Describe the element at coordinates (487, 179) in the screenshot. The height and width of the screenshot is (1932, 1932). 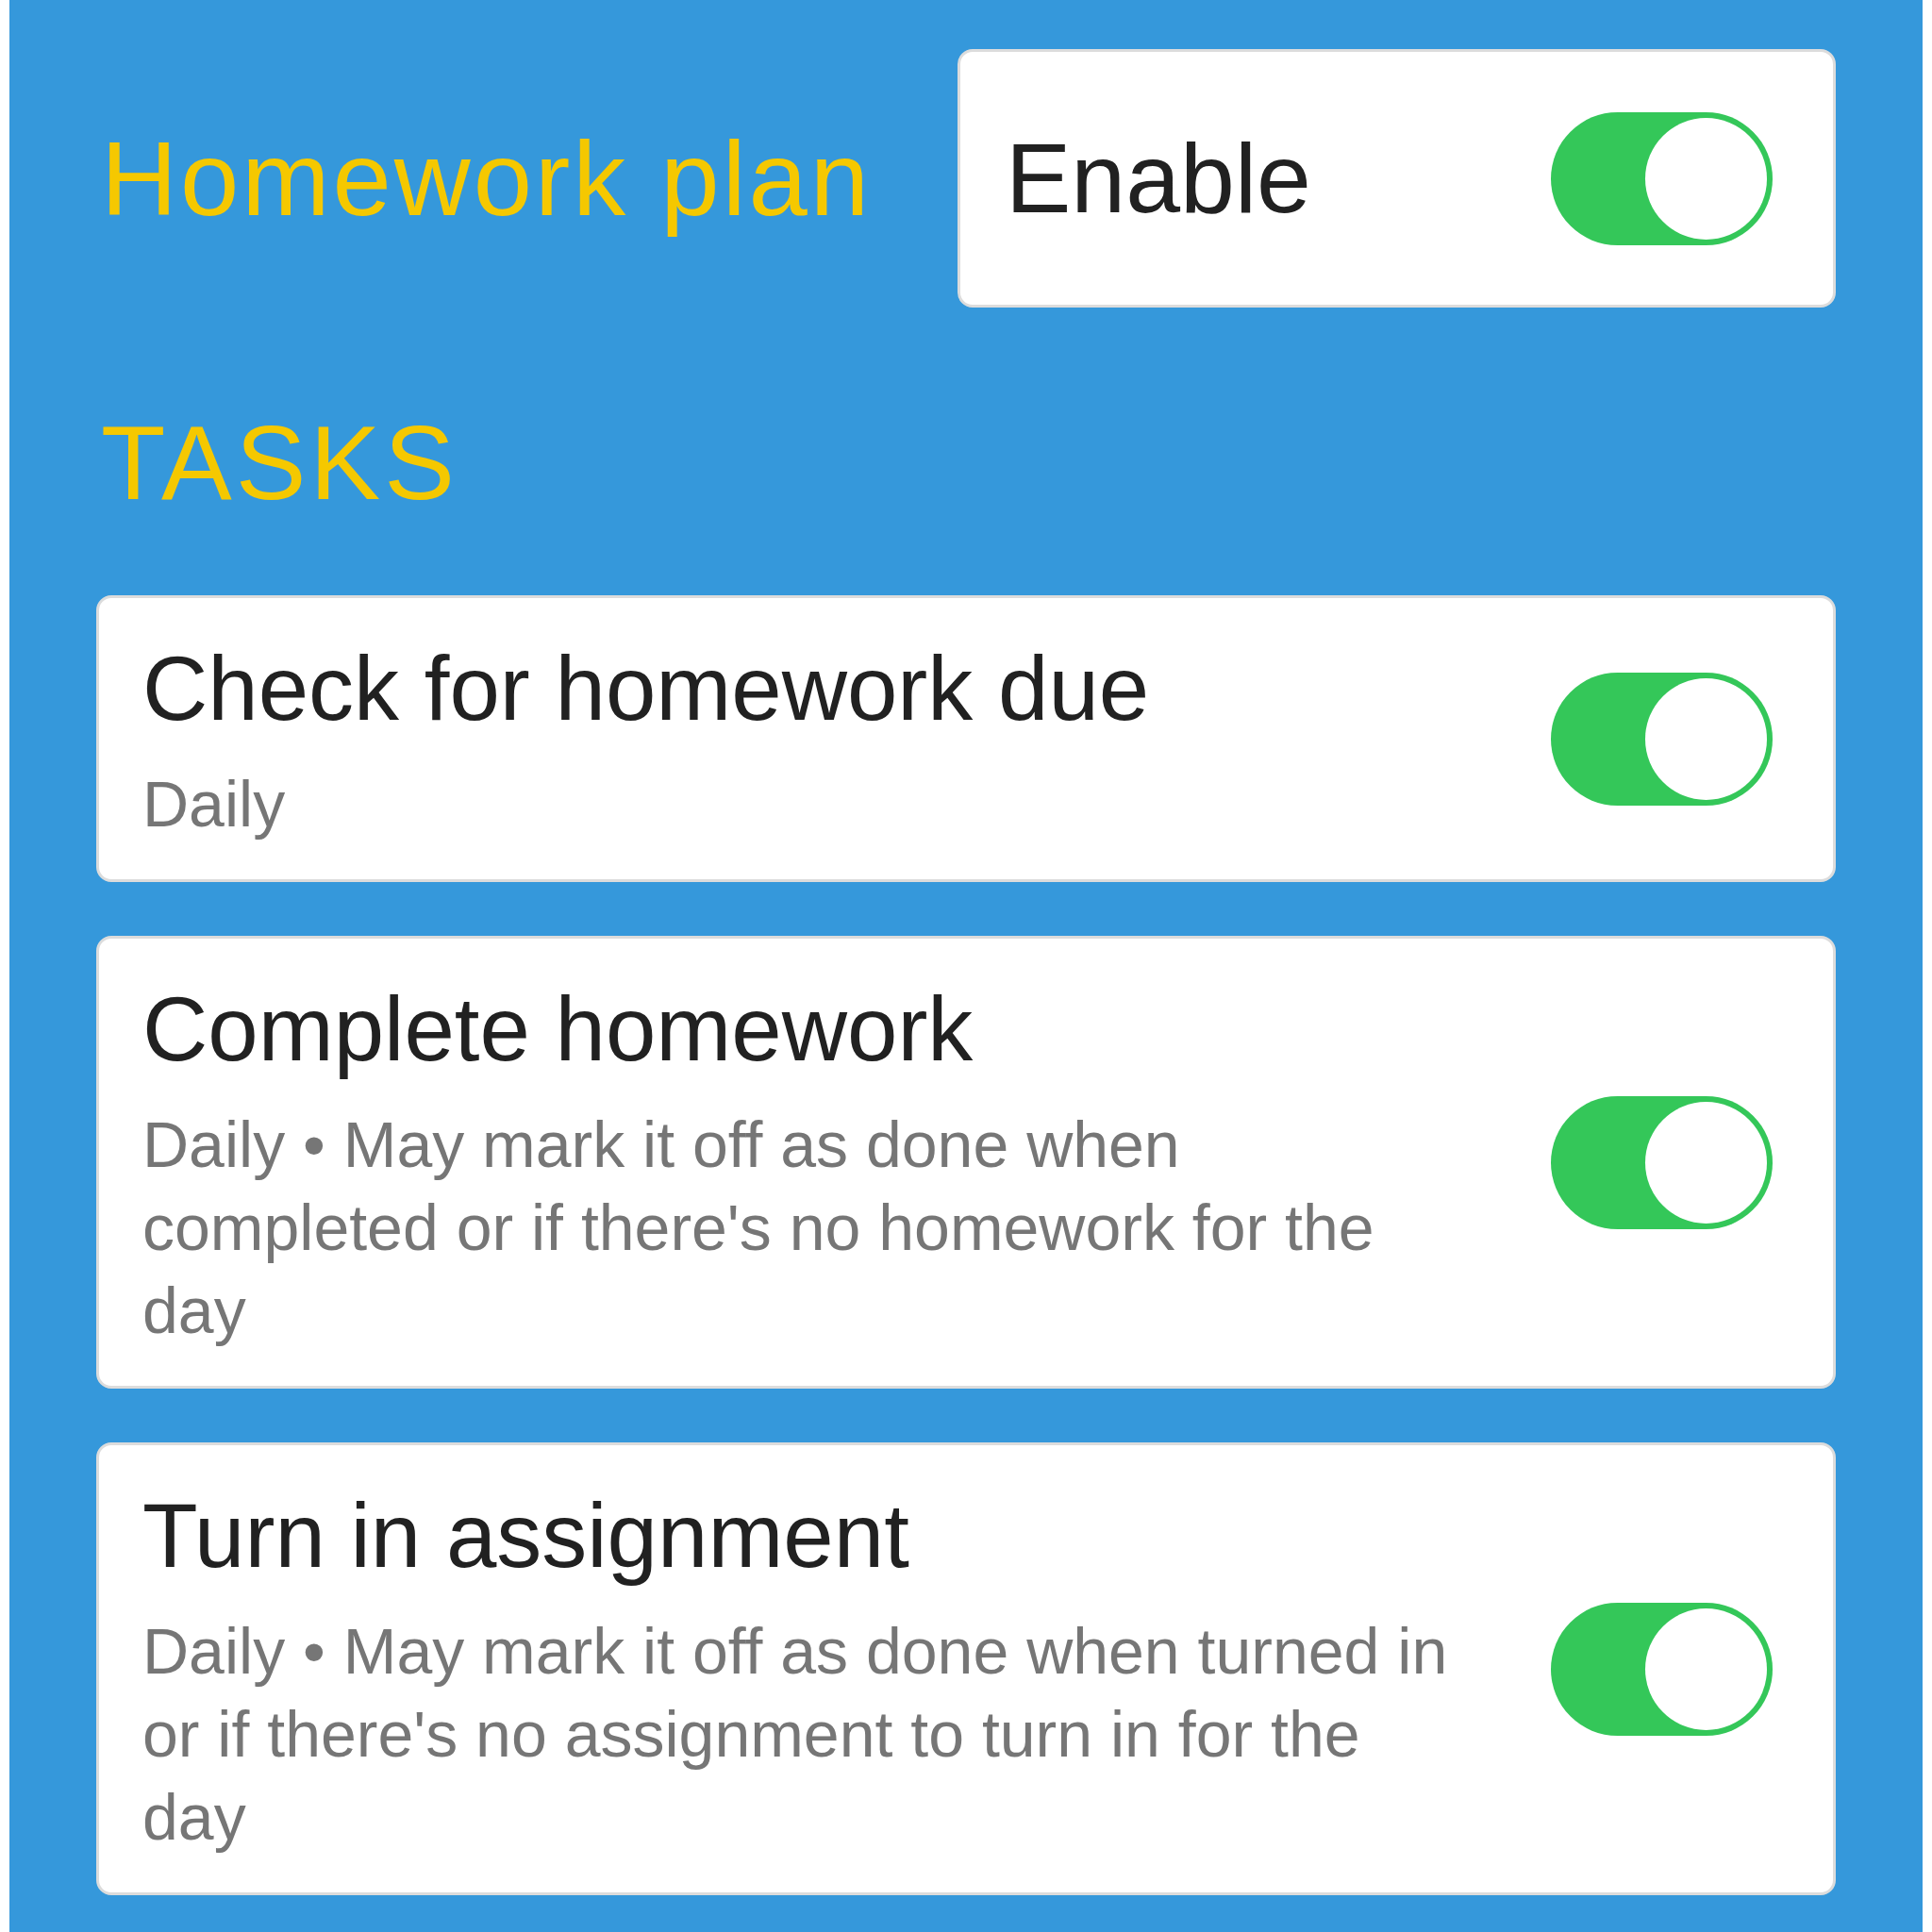
I see `page-title: Homework plan` at that location.